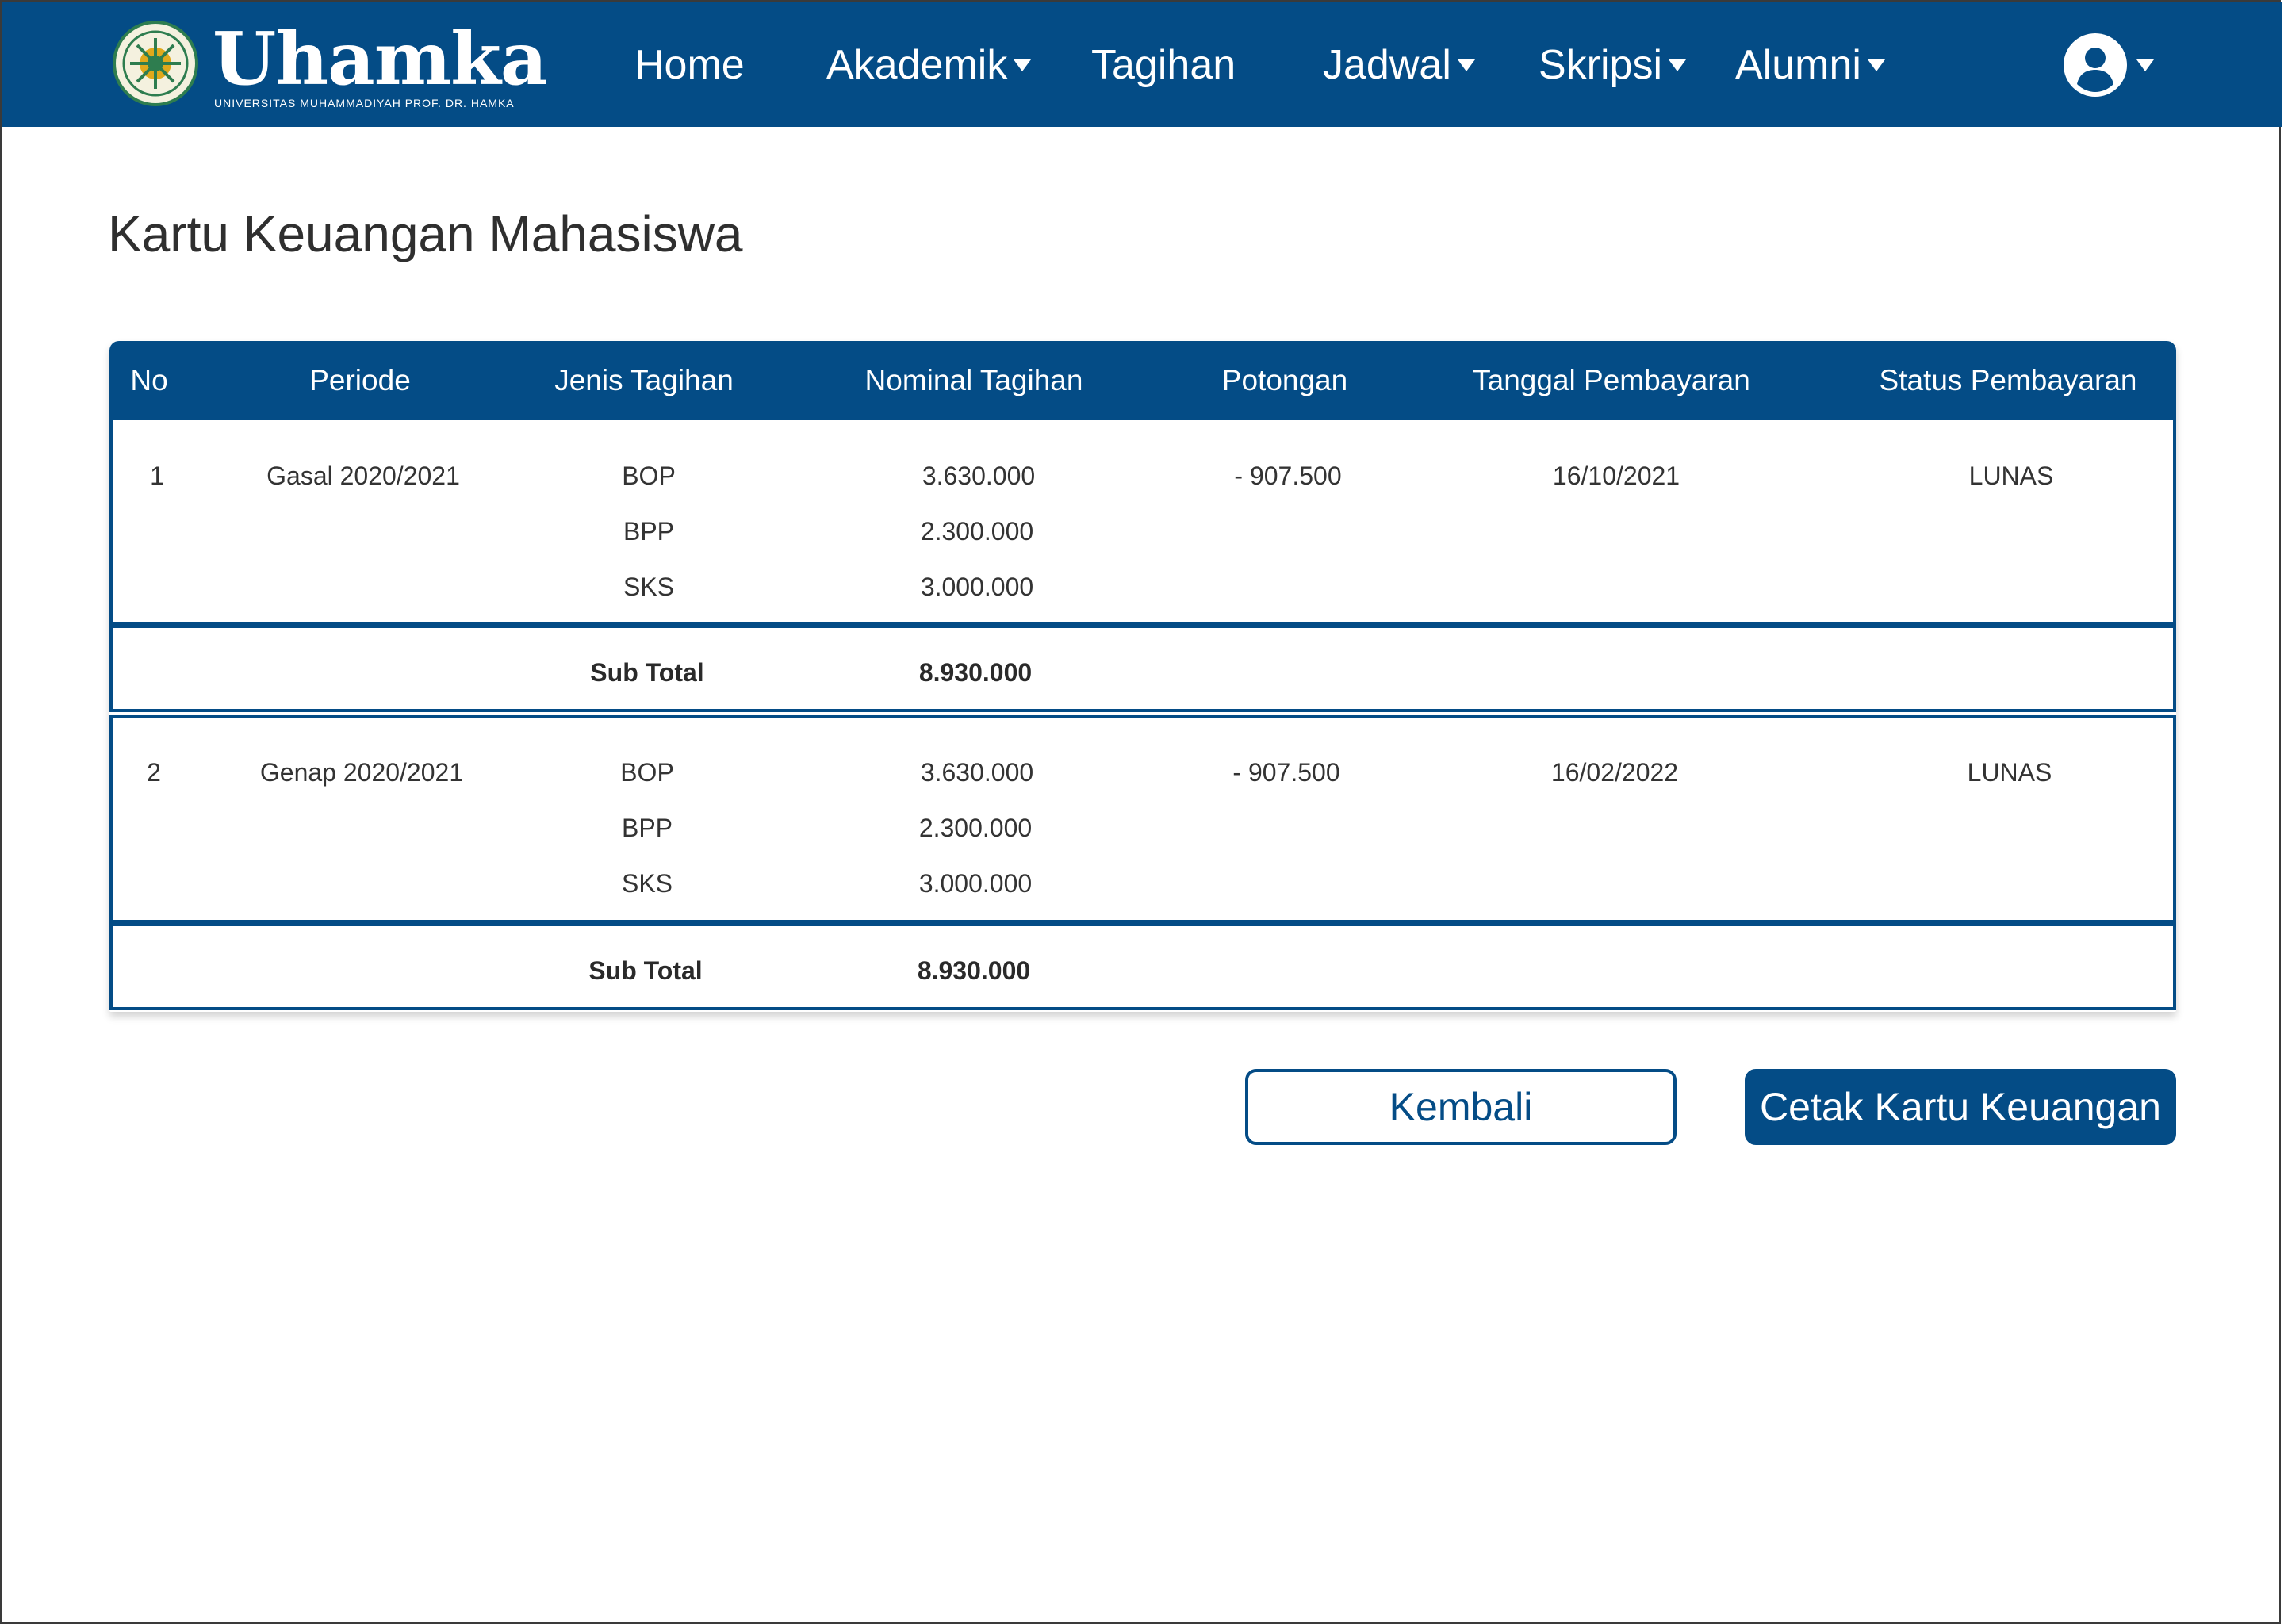 Image resolution: width=2284 pixels, height=1624 pixels. I want to click on nav-tagihan-label: Tagihan, so click(1163, 65).